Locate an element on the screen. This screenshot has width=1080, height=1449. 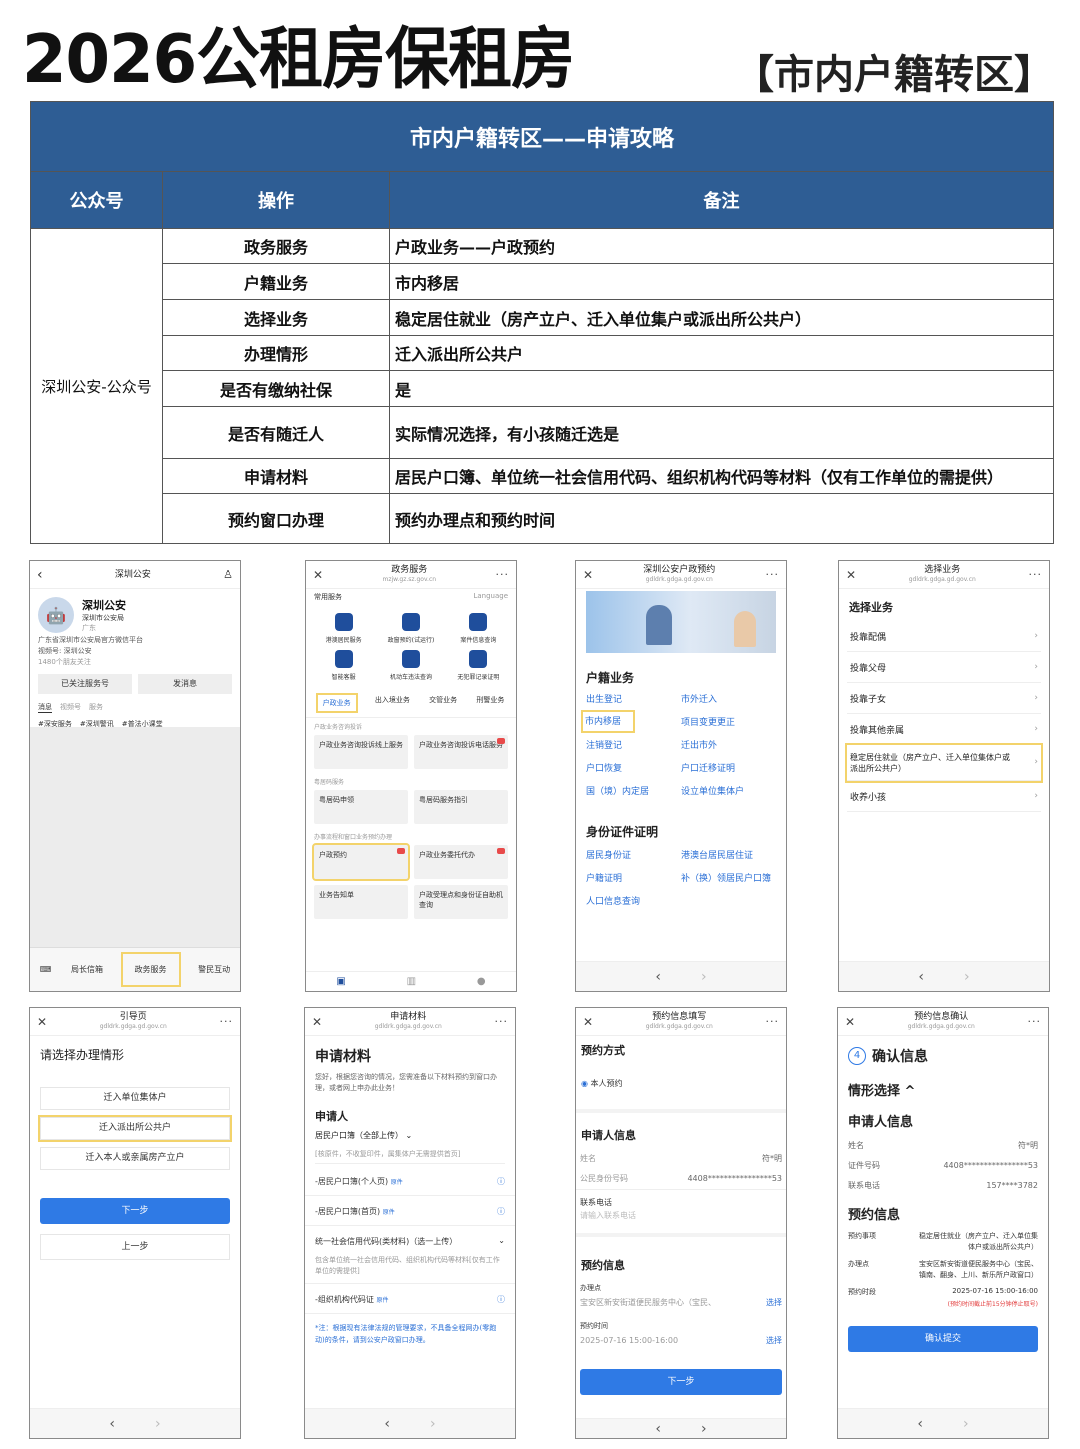
biz-item: 投靠其他亲属 › is located at coordinates (944, 729).